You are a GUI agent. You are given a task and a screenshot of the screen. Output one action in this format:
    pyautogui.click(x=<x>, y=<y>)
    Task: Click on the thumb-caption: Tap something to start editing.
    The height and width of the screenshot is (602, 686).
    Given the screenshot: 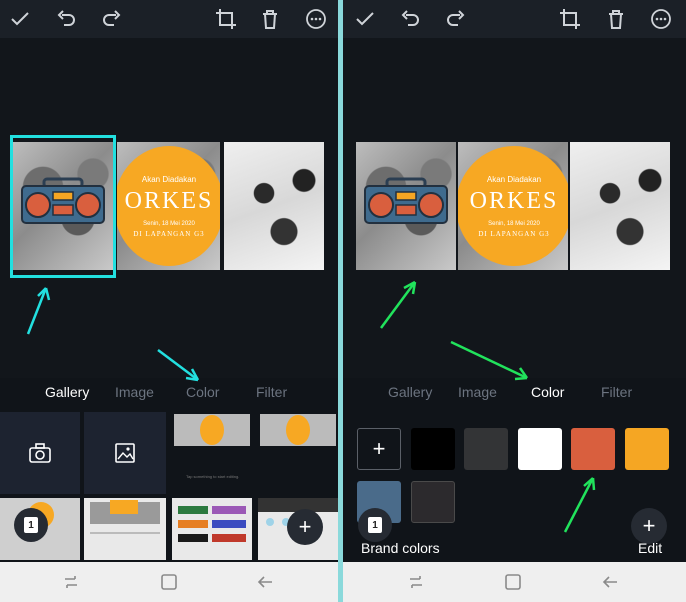 What is the action you would take?
    pyautogui.click(x=213, y=476)
    